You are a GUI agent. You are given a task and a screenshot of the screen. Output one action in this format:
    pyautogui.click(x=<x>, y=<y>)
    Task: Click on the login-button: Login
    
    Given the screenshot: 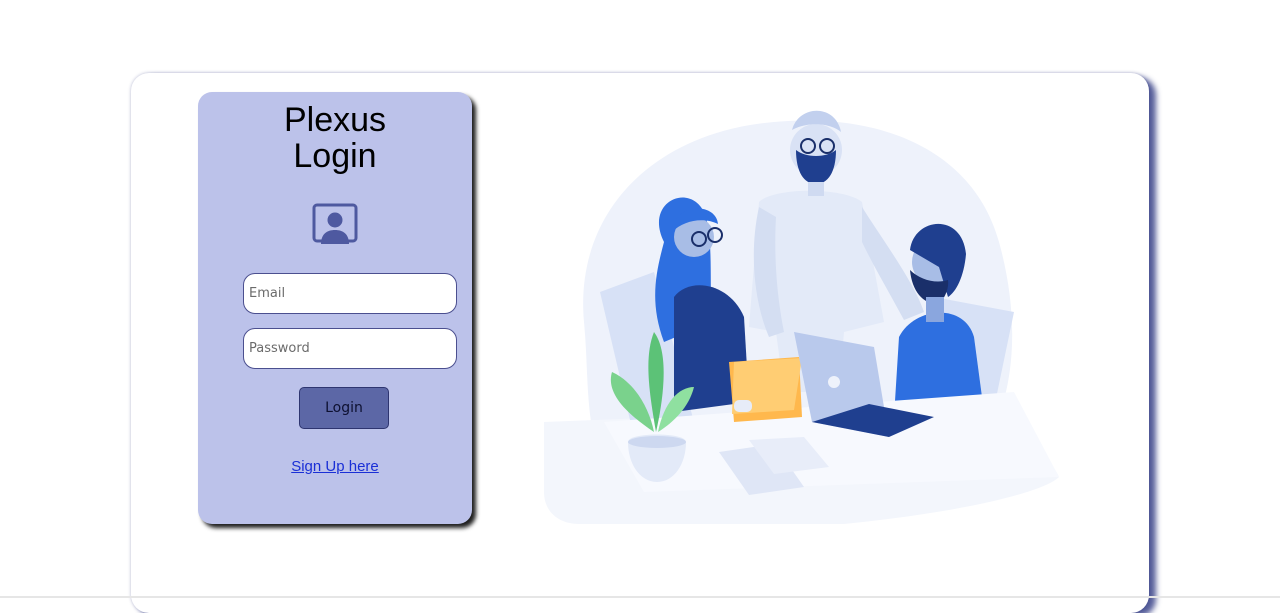 What is the action you would take?
    pyautogui.click(x=344, y=408)
    